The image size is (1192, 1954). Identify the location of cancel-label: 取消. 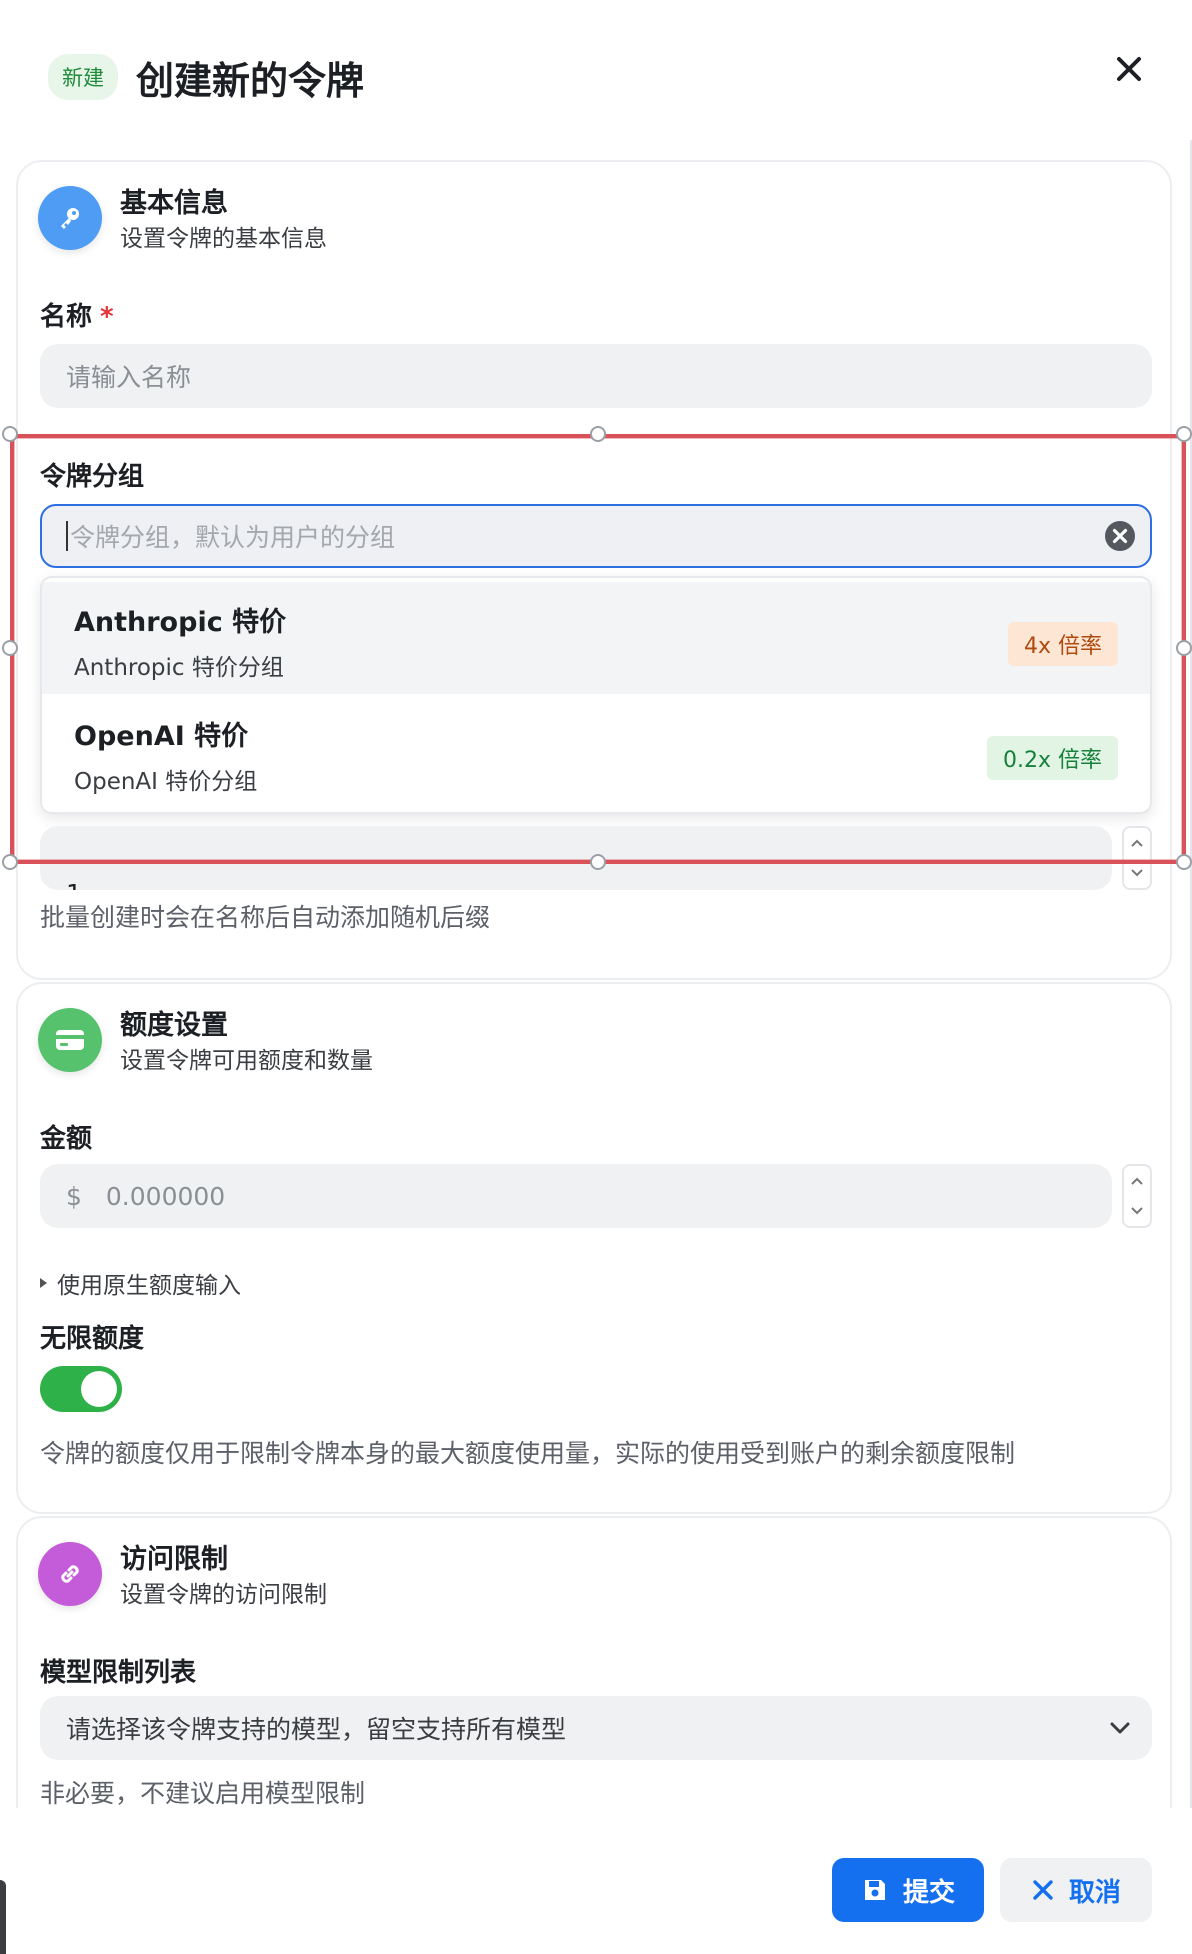
(1094, 1892).